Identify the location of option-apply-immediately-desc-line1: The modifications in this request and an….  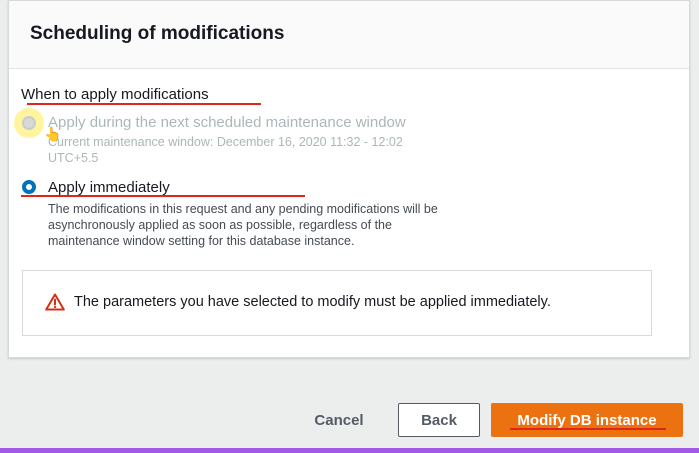
(243, 209).